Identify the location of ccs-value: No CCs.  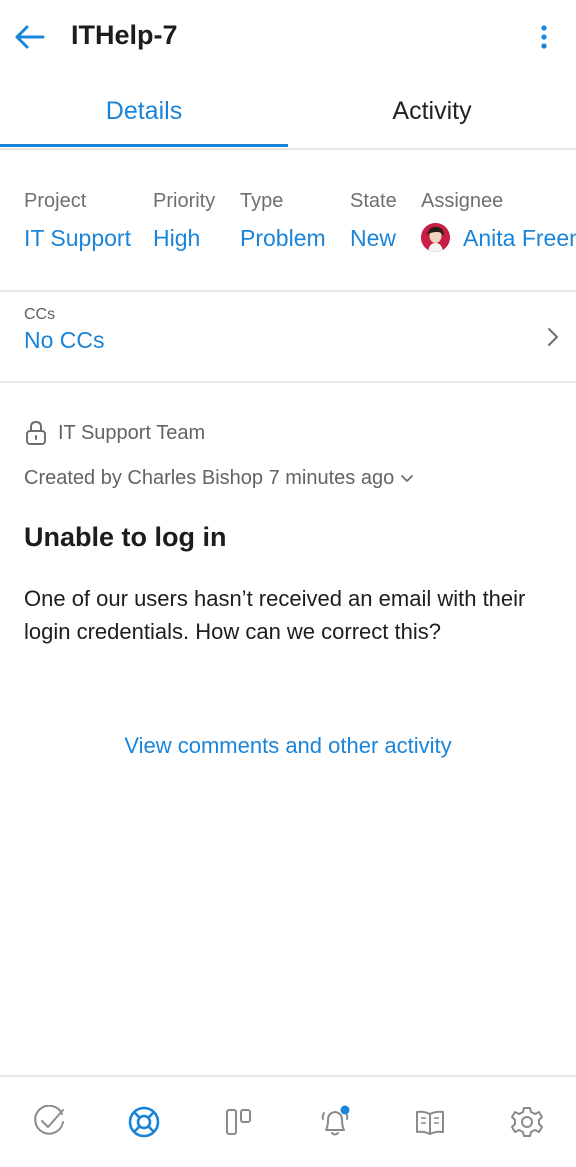
(64, 340).